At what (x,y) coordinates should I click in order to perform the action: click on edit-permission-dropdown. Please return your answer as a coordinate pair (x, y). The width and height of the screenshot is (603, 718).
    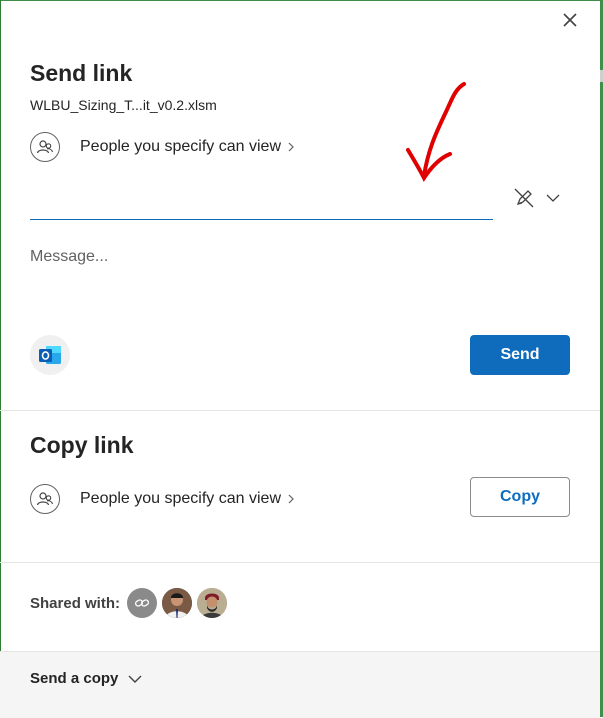
    Looking at the image, I should click on (536, 198).